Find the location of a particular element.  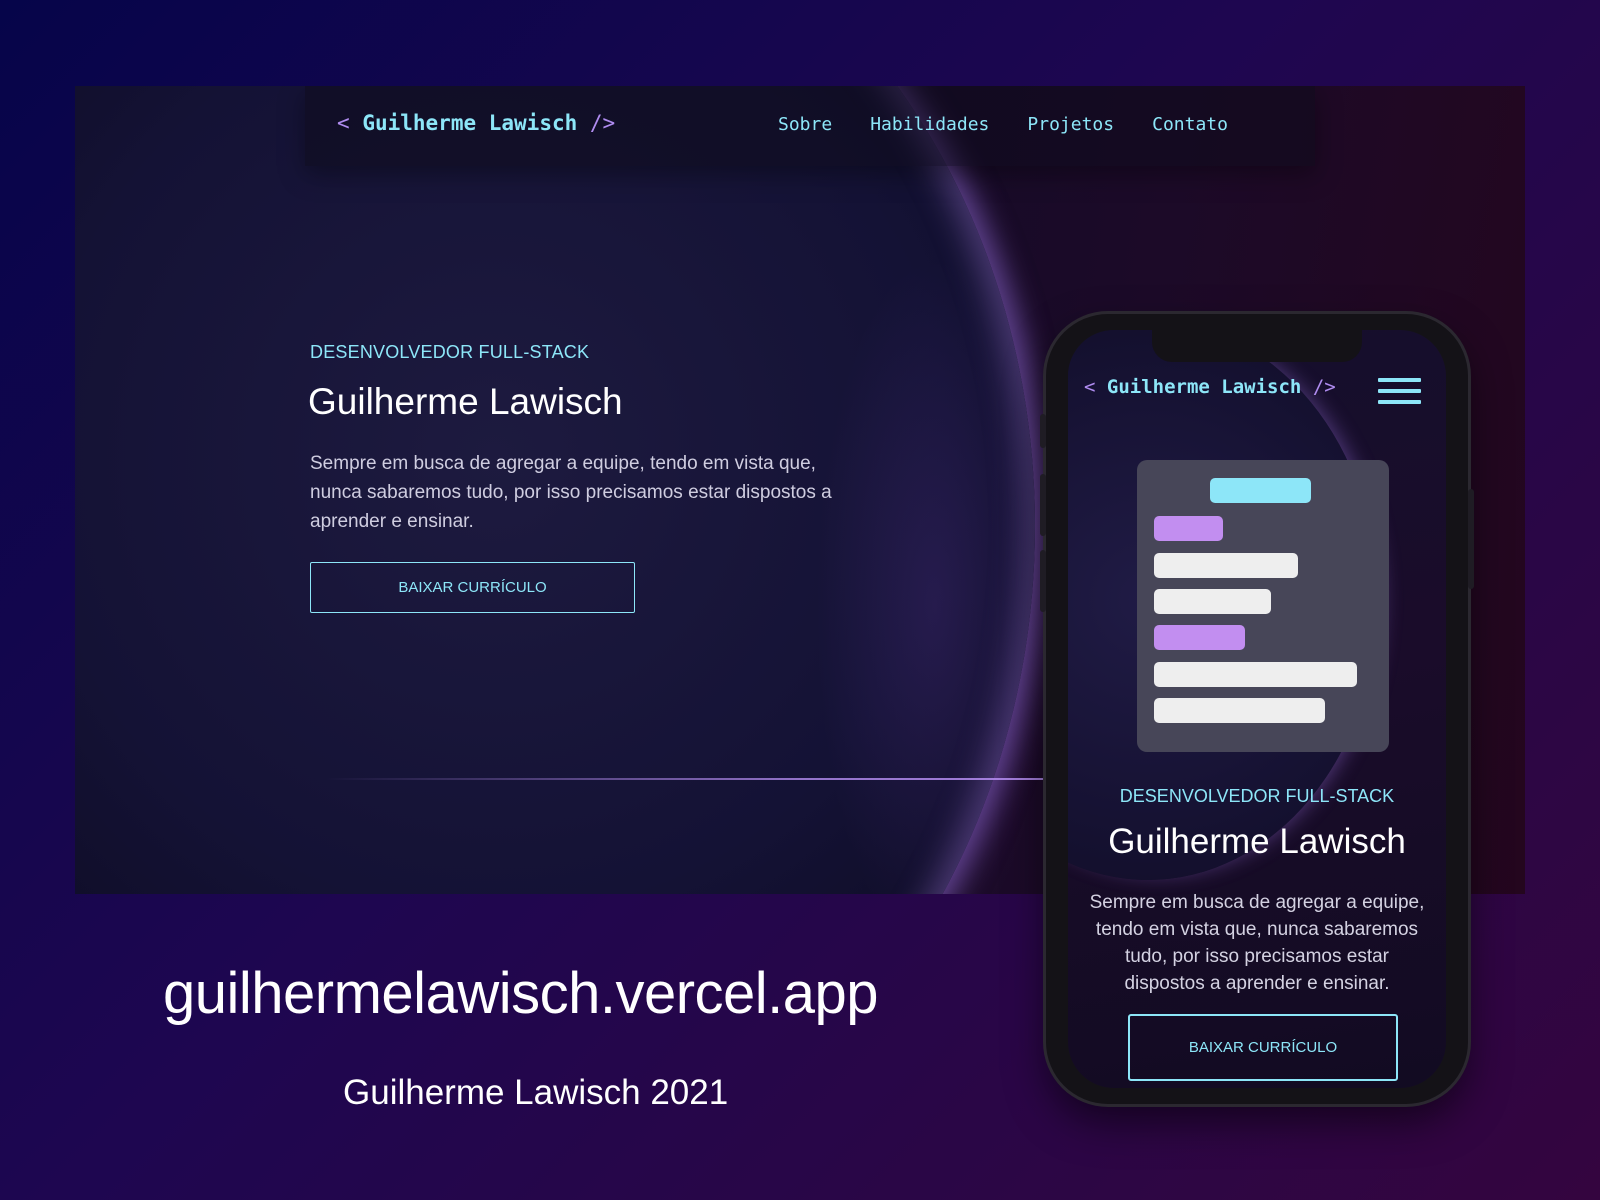

hamburger-icon is located at coordinates (1399, 394).